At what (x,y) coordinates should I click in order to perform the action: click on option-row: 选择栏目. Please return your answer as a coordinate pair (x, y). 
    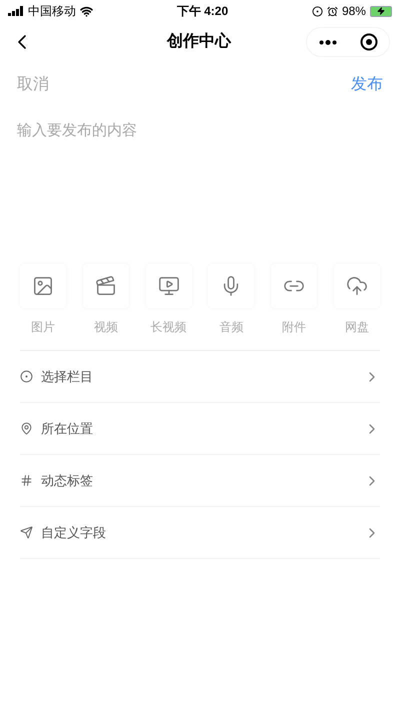
    Looking at the image, I should click on (200, 377).